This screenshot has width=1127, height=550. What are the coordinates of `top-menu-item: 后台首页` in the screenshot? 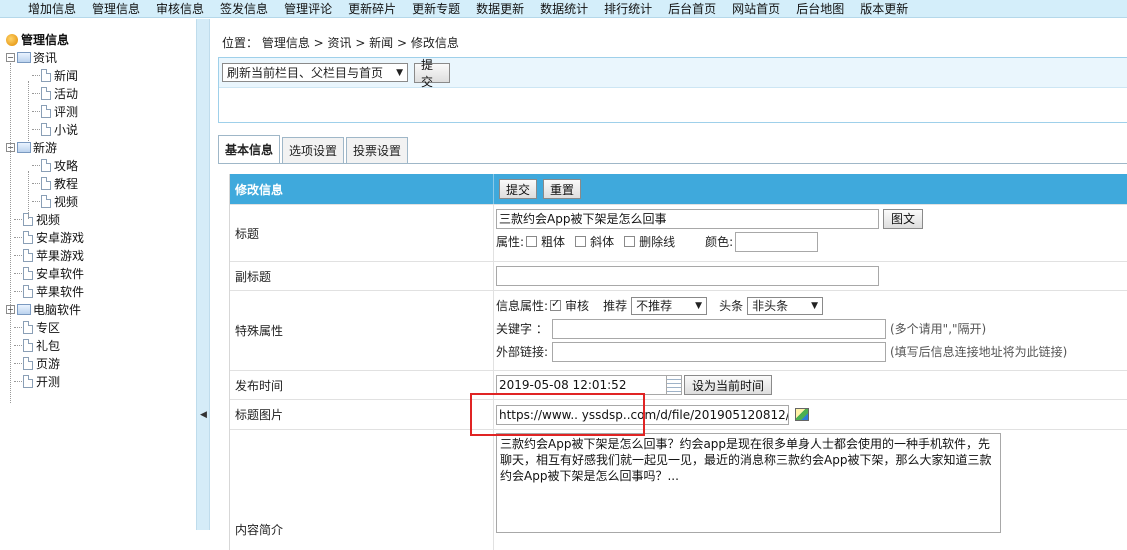 It's located at (692, 9).